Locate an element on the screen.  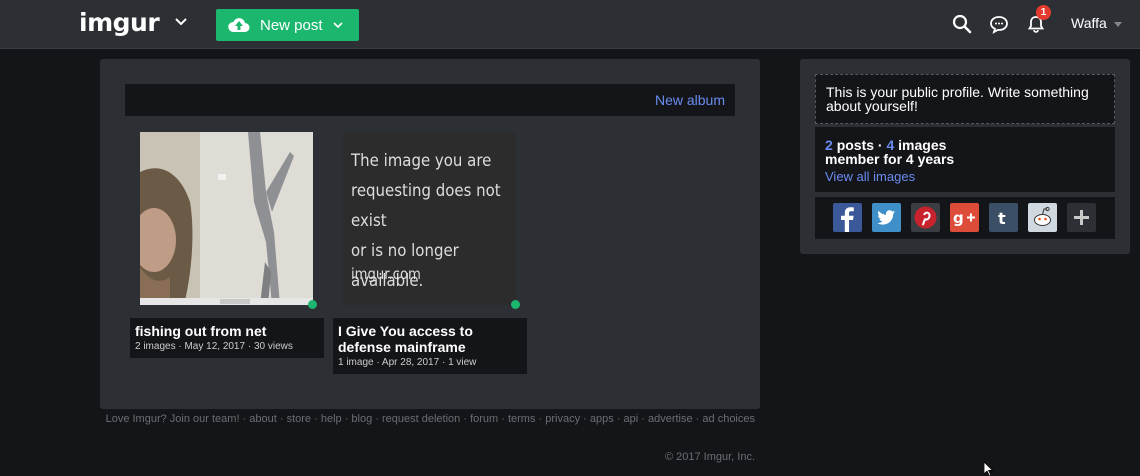
post-meta: 1 image · Apr 28, 2017 · 1 view is located at coordinates (407, 362).